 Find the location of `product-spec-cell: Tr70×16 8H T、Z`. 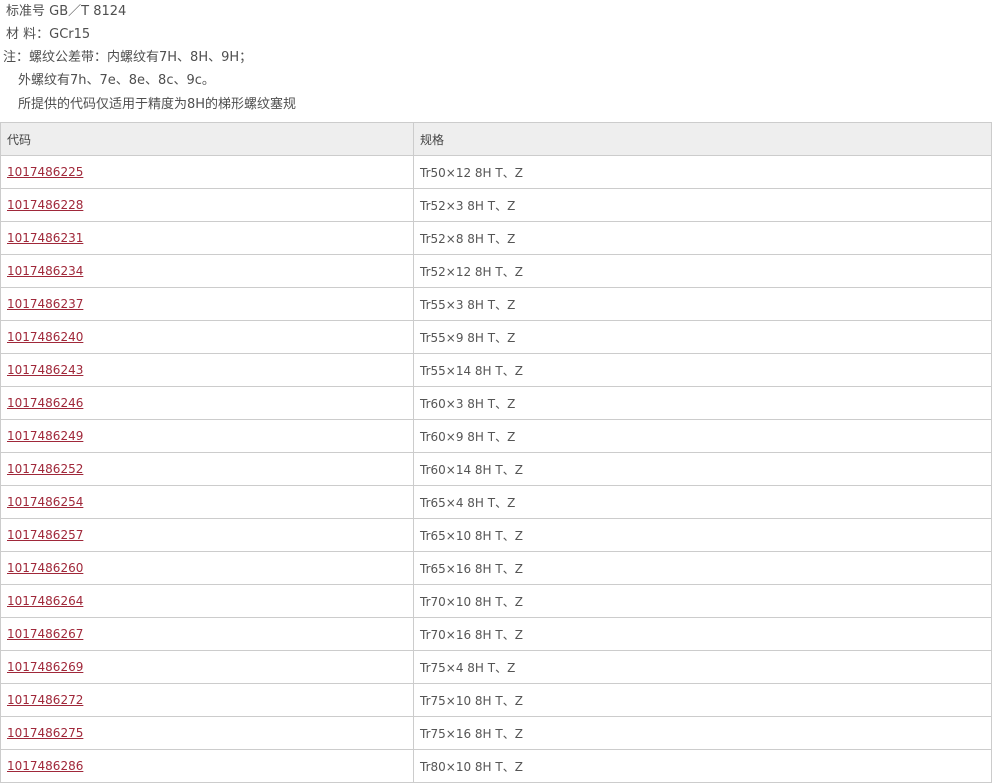

product-spec-cell: Tr70×16 8H T、Z is located at coordinates (702, 634).